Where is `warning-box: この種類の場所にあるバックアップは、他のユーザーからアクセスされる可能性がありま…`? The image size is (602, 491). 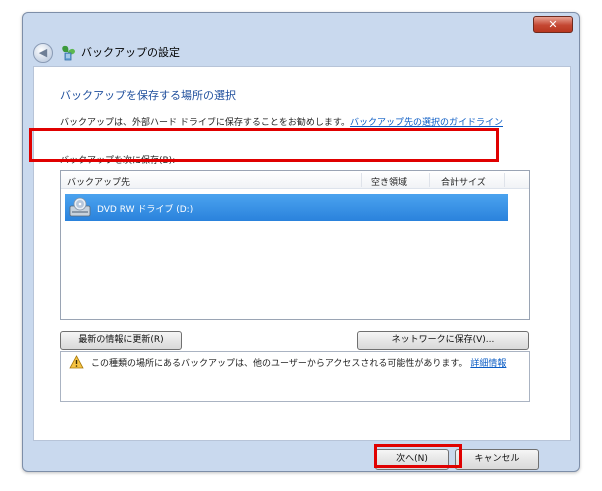
warning-box: この種類の場所にあるバックアップは、他のユーザーからアクセスされる可能性がありま… is located at coordinates (295, 376).